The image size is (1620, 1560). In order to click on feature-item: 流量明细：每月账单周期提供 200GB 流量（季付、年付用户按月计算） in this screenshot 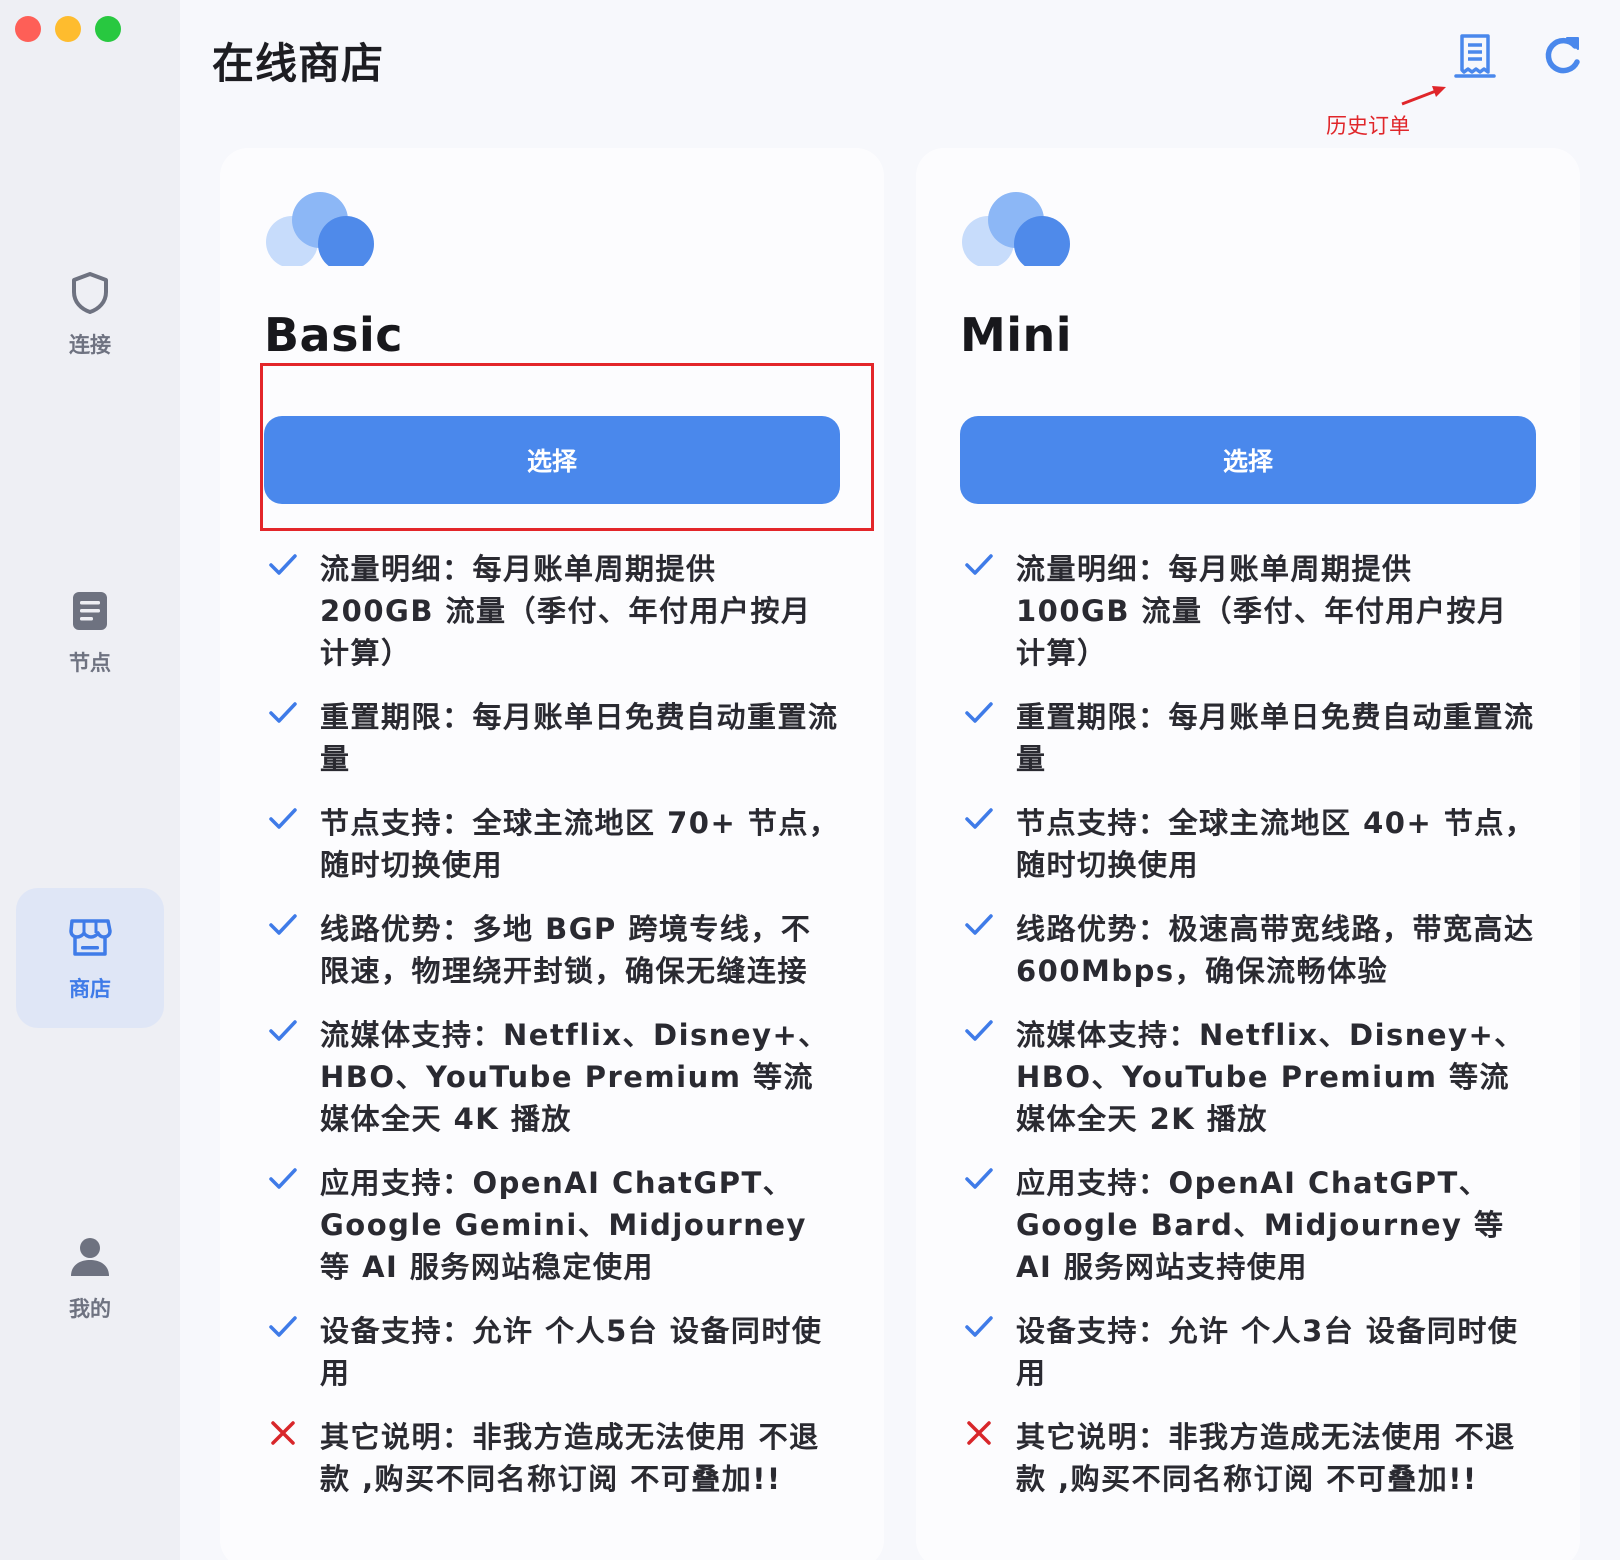, I will do `click(552, 611)`.